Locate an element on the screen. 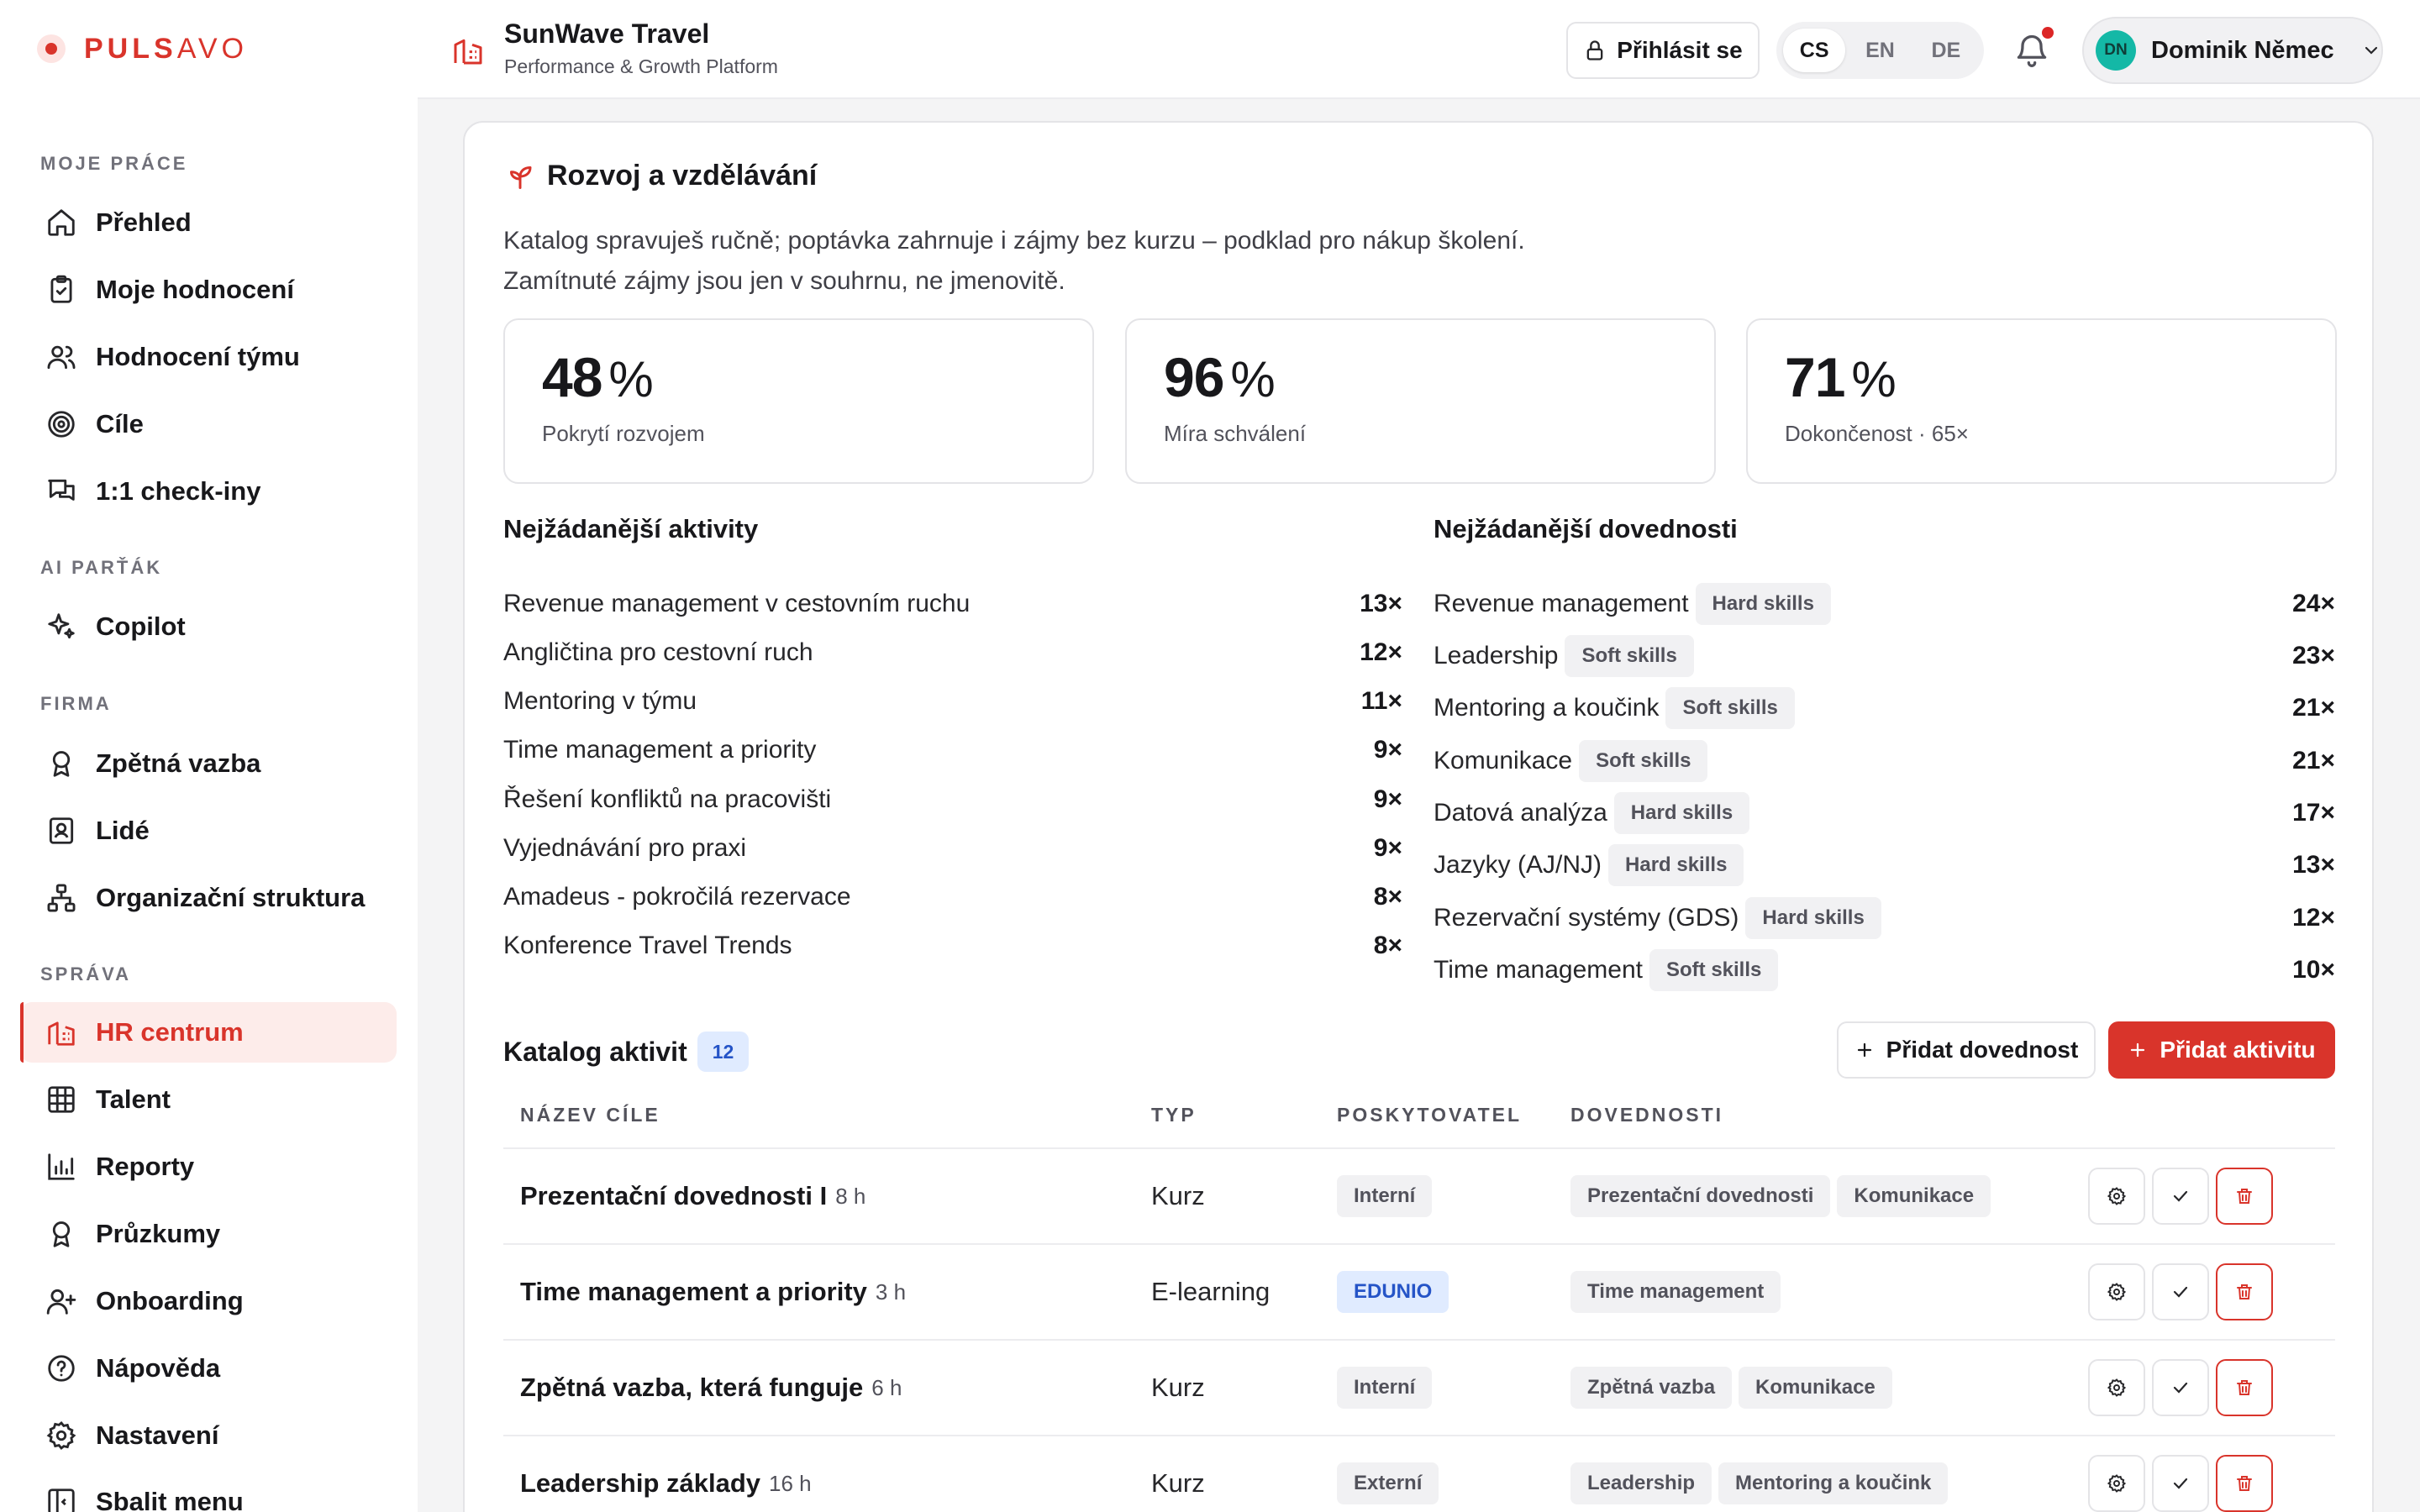 The height and width of the screenshot is (1512, 2420). user-plus-icon is located at coordinates (61, 1302).